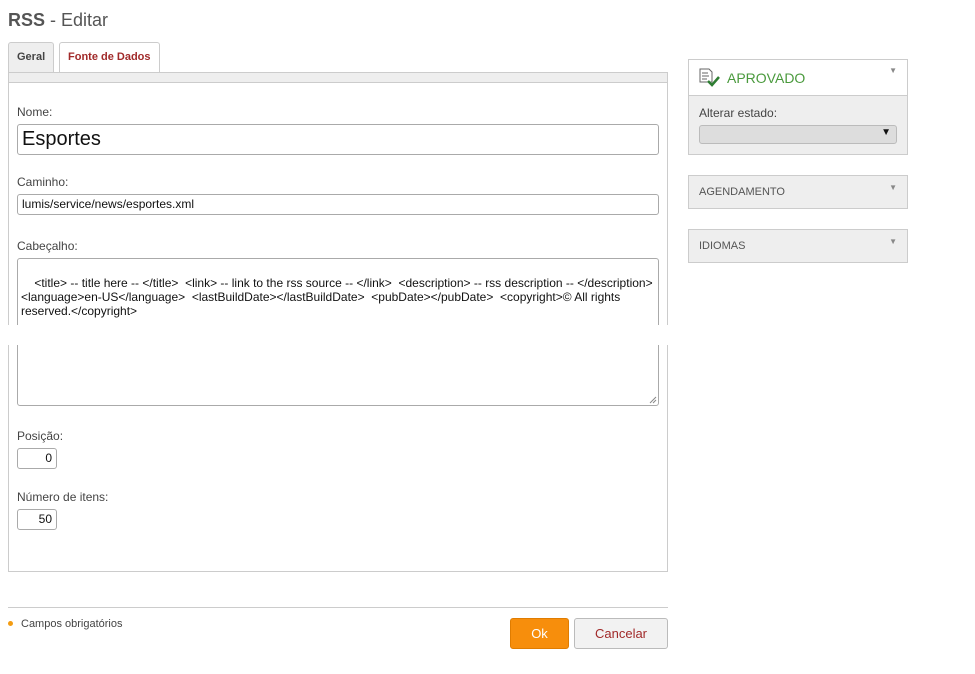 The height and width of the screenshot is (674, 975). What do you see at coordinates (338, 139) in the screenshot?
I see `nome-input: Esportes` at bounding box center [338, 139].